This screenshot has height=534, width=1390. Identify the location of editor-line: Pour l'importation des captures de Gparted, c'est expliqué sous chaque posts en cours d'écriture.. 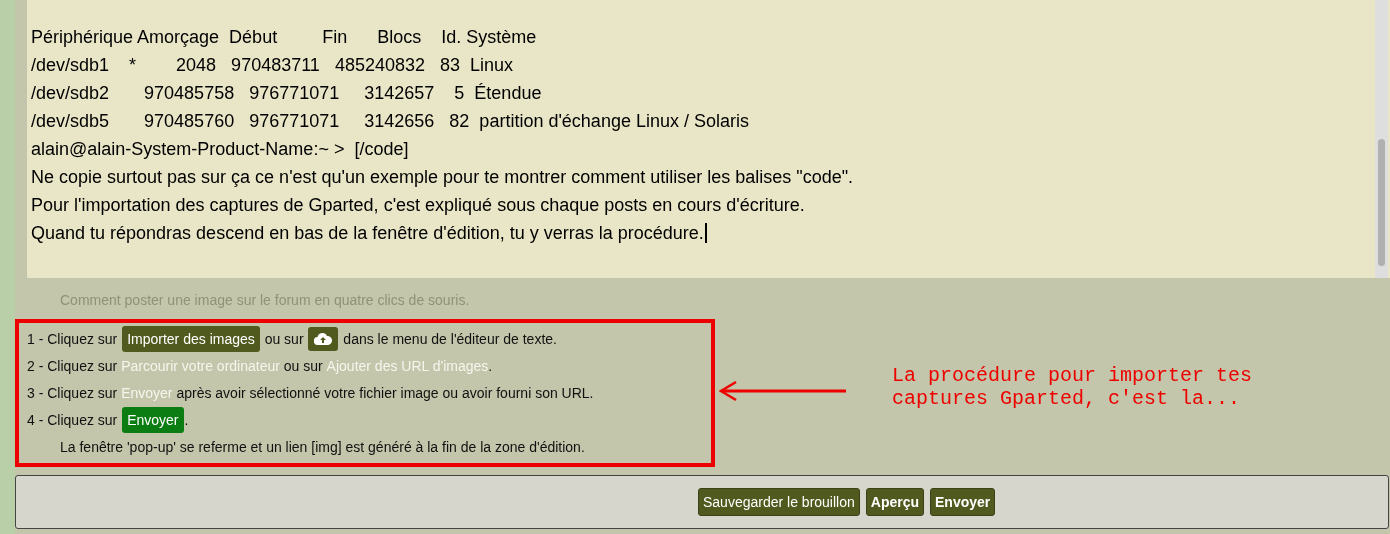
(418, 205).